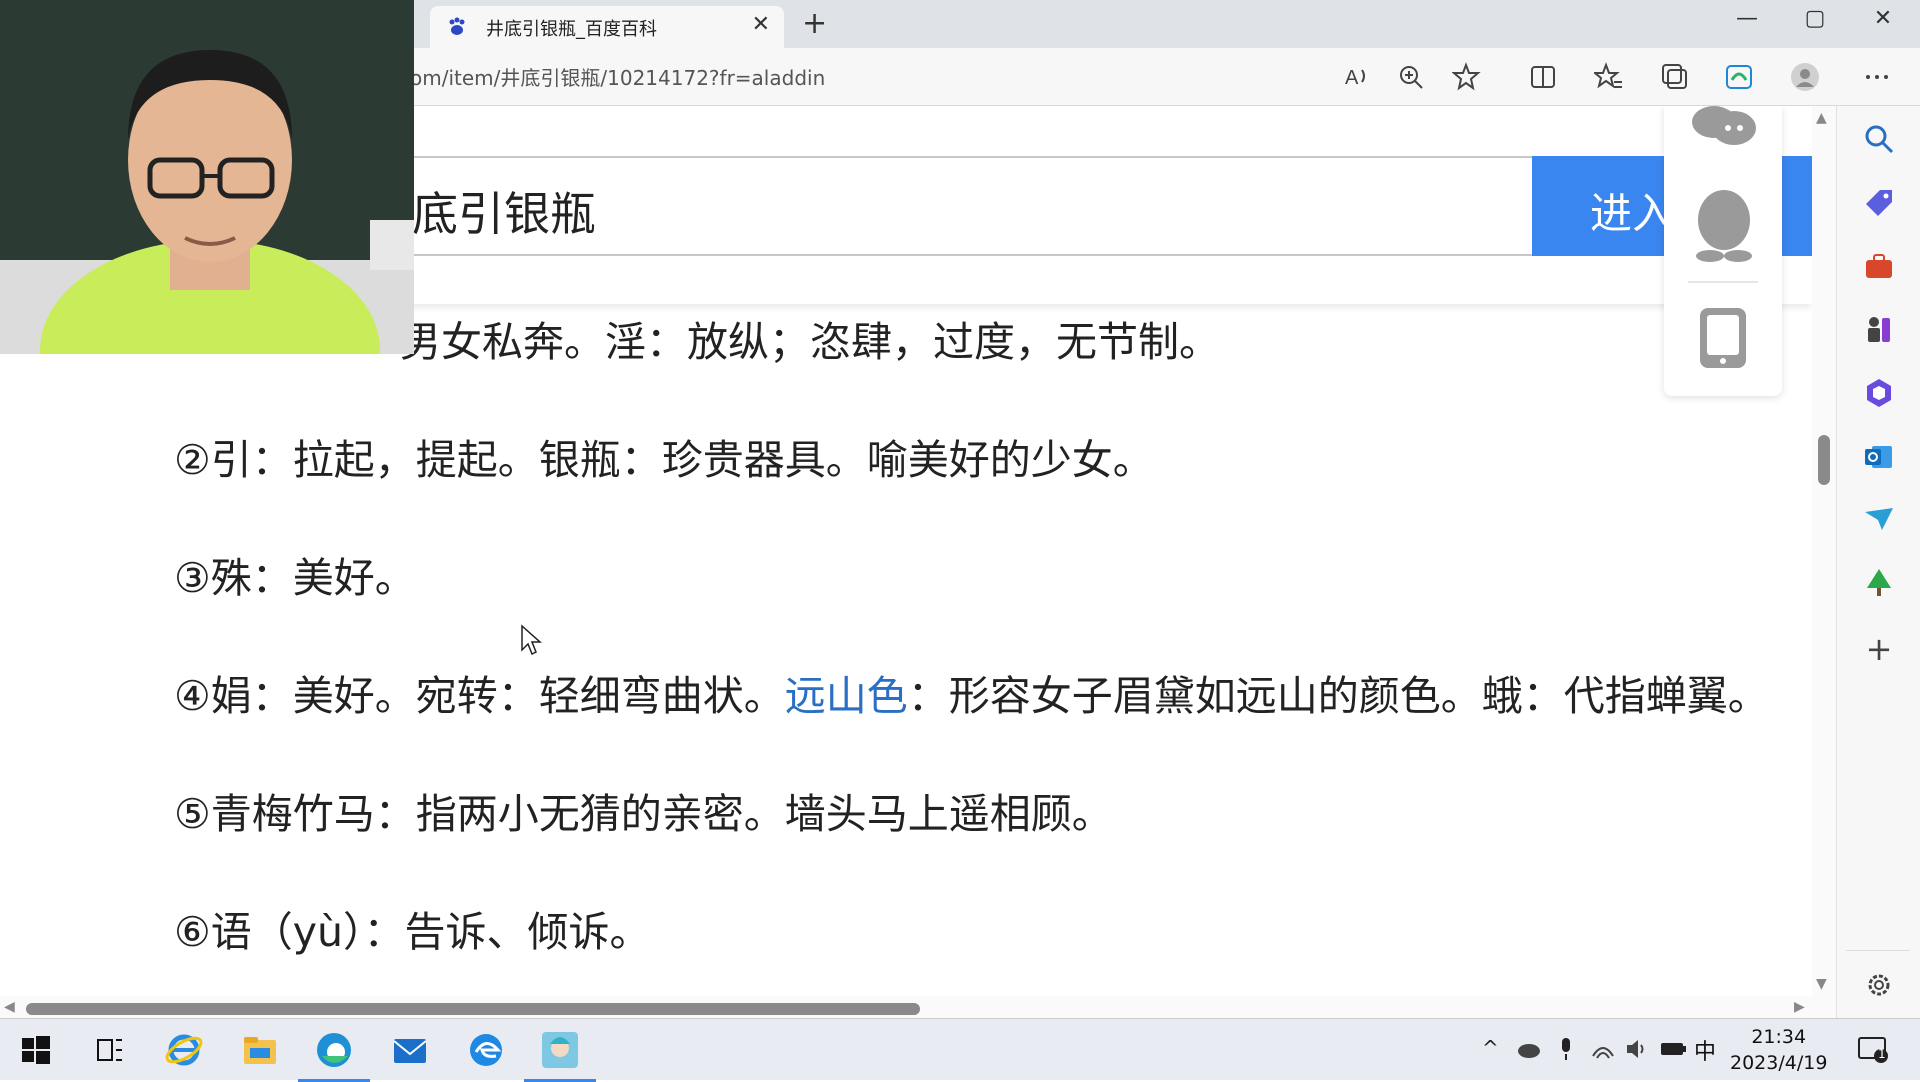  What do you see at coordinates (1779, 1037) in the screenshot?
I see `clock-time: 21:34` at bounding box center [1779, 1037].